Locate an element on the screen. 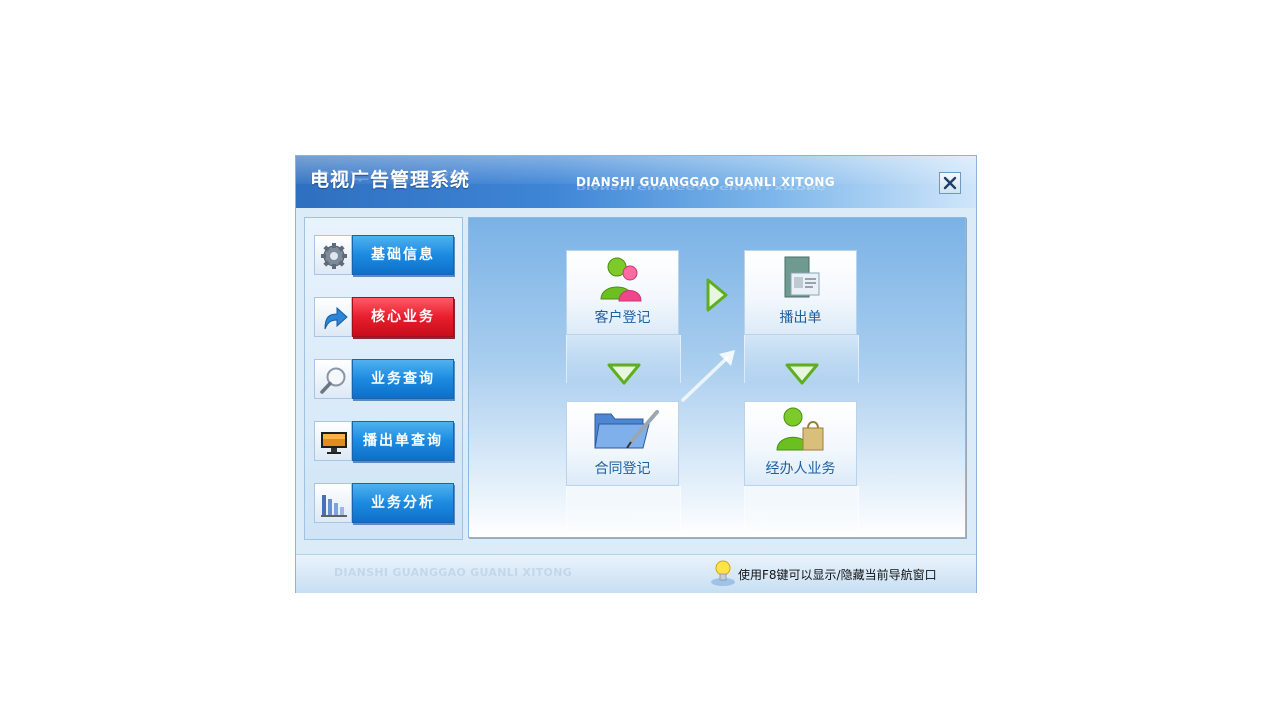 The width and height of the screenshot is (1280, 720). tile-contract-register: 合同登记 is located at coordinates (622, 443).